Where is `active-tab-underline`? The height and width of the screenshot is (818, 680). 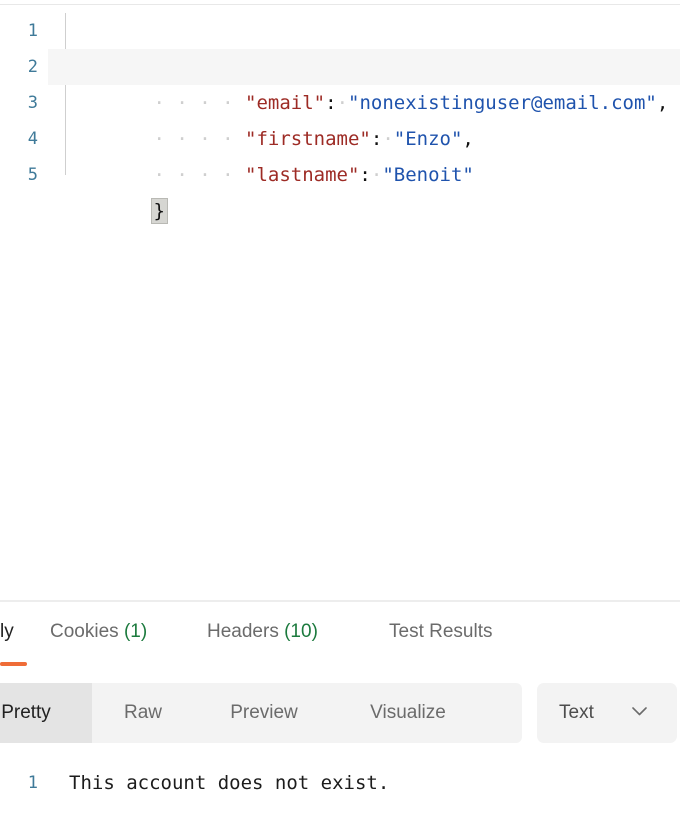 active-tab-underline is located at coordinates (13, 664).